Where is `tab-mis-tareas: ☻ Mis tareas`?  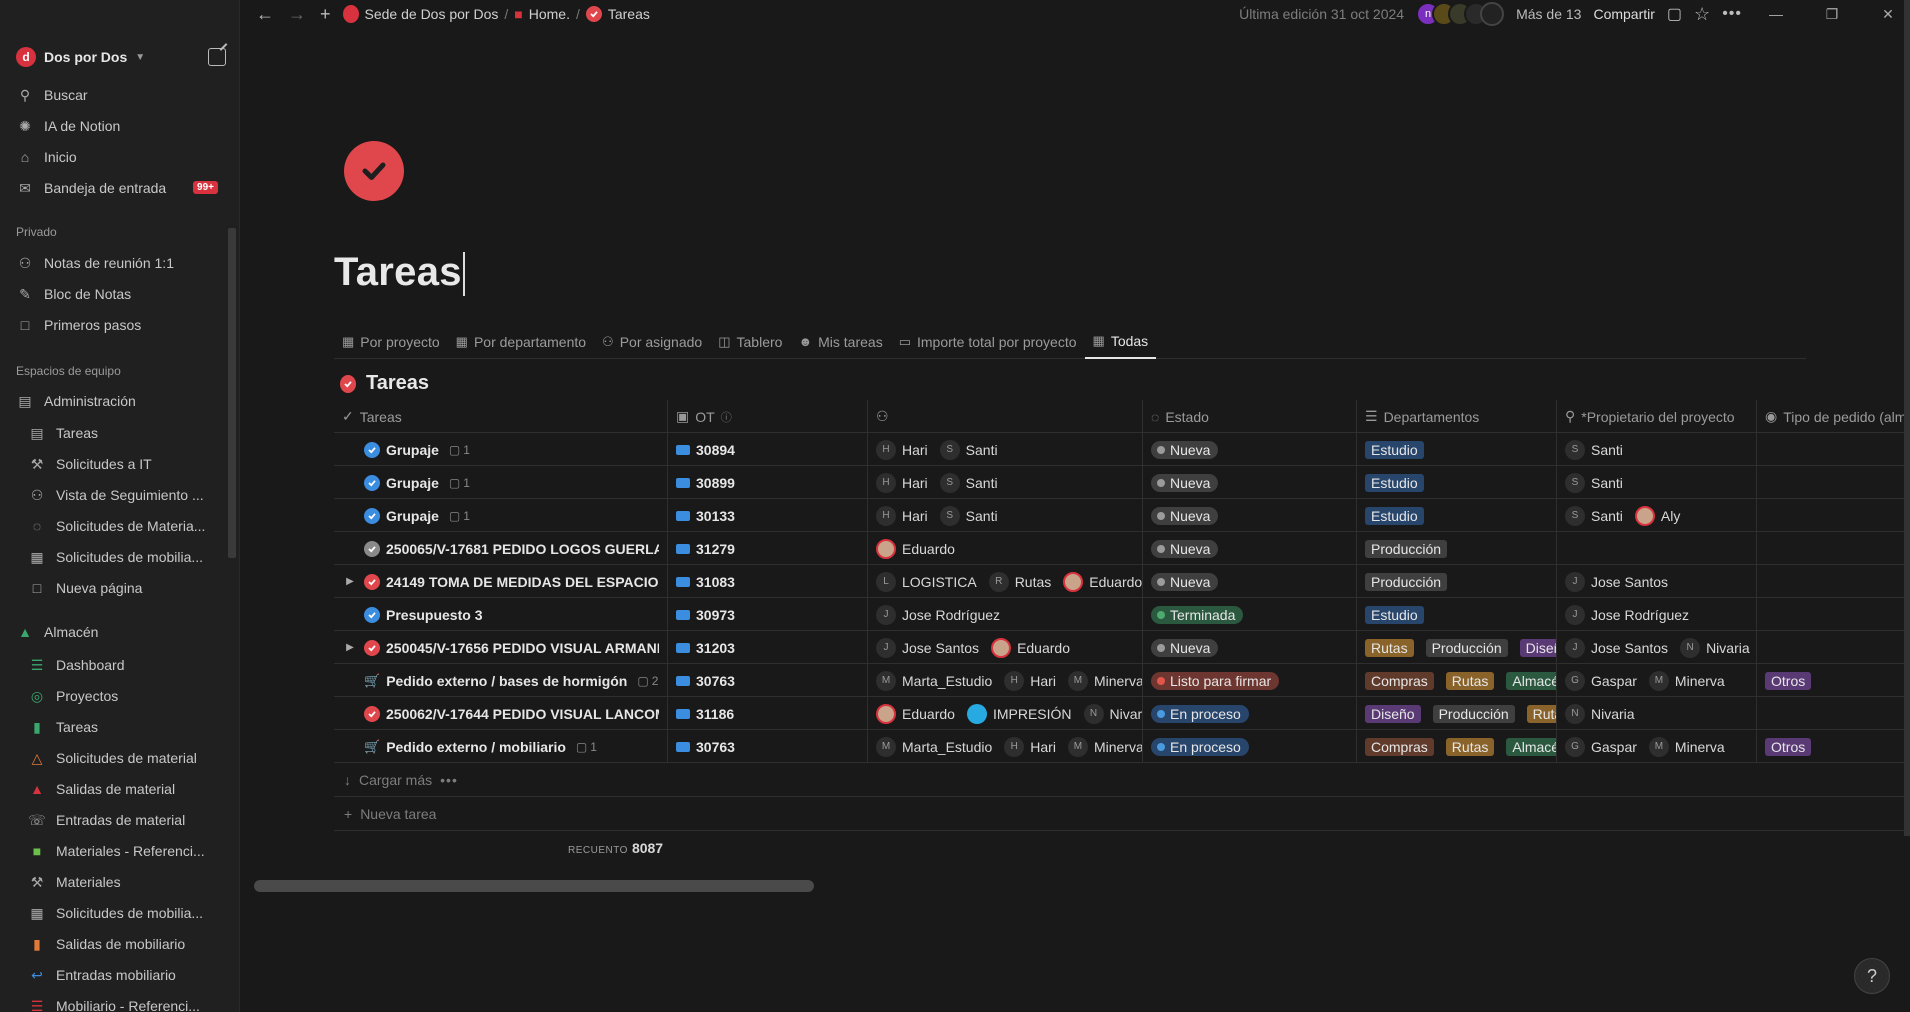 tab-mis-tareas: ☻ Mis tareas is located at coordinates (840, 341).